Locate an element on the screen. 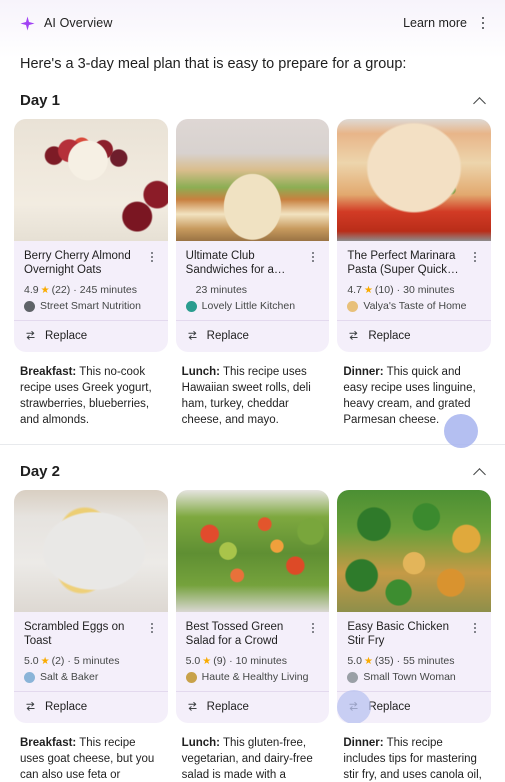 The width and height of the screenshot is (505, 782). recipe-title-row: Best Tossed Green Salad for a Crowd is located at coordinates (253, 634).